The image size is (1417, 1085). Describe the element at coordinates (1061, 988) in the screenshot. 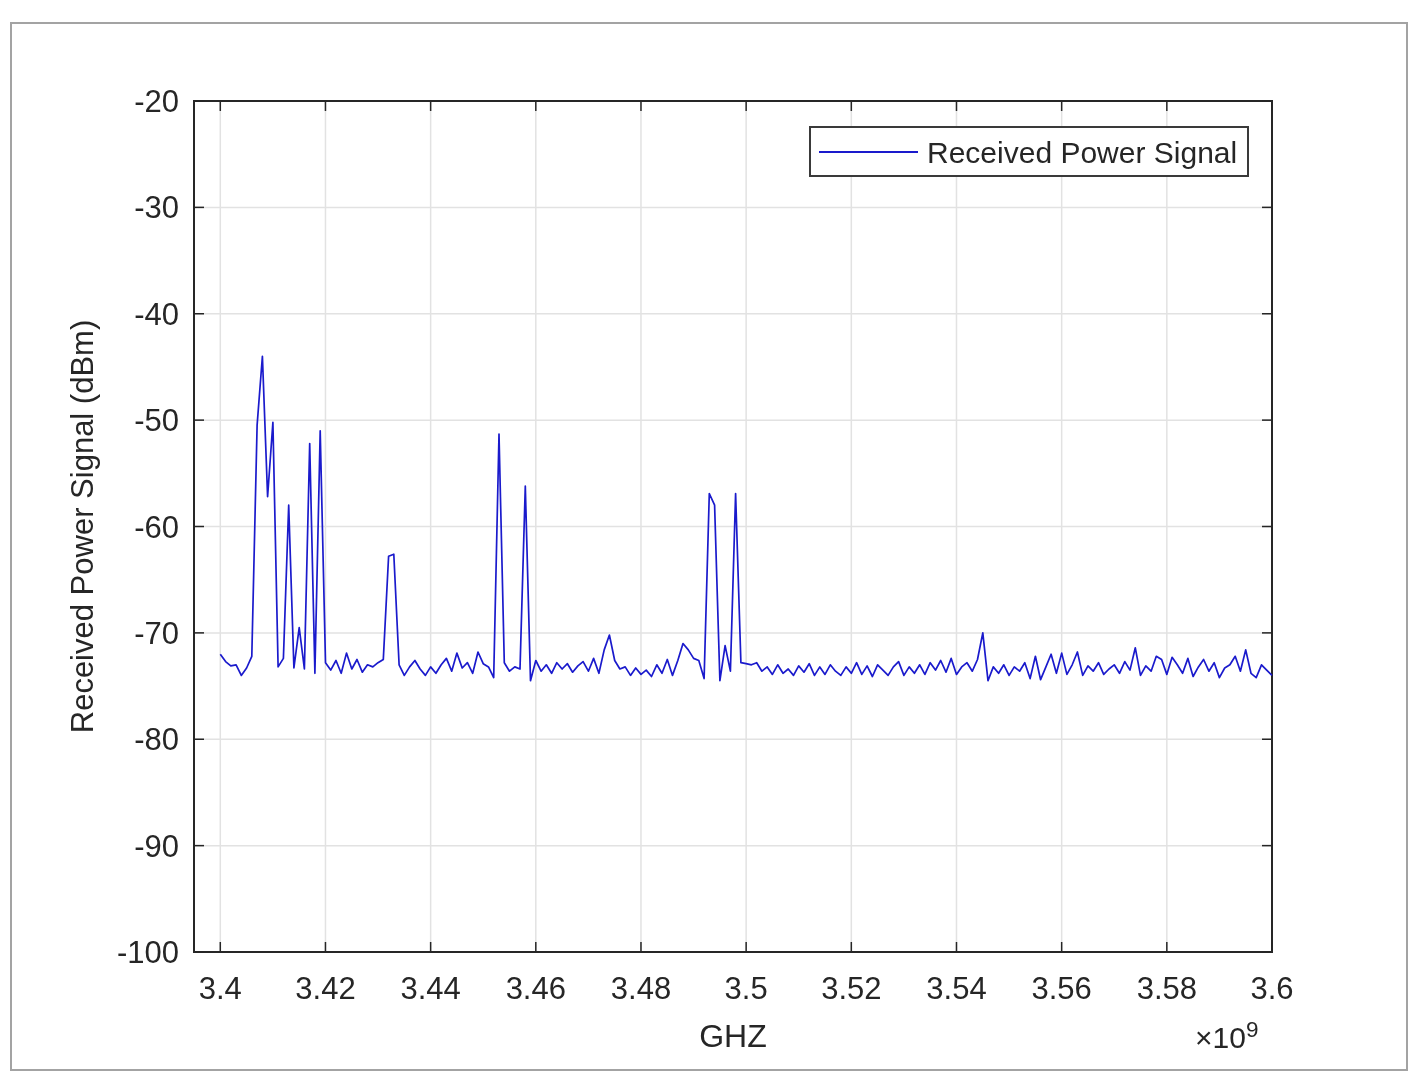

I see `x-tick-label: 3.56` at that location.